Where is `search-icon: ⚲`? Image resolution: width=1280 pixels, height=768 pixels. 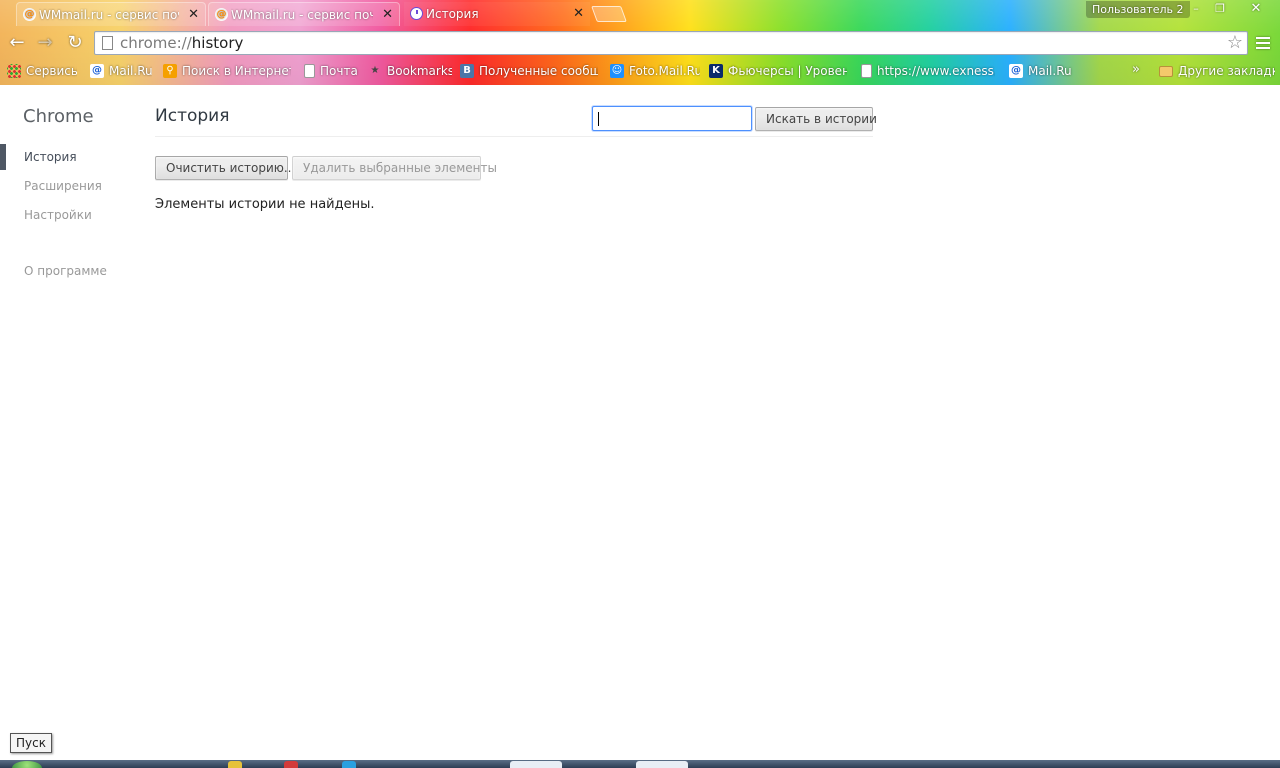 search-icon: ⚲ is located at coordinates (170, 71).